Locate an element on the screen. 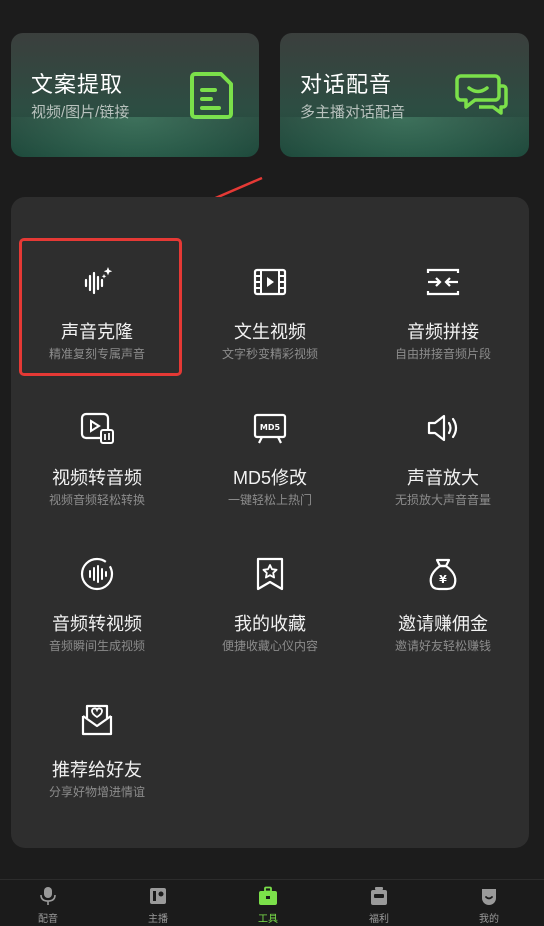 The height and width of the screenshot is (926, 544). tab-dubbing: 配音 is located at coordinates (51, 903).